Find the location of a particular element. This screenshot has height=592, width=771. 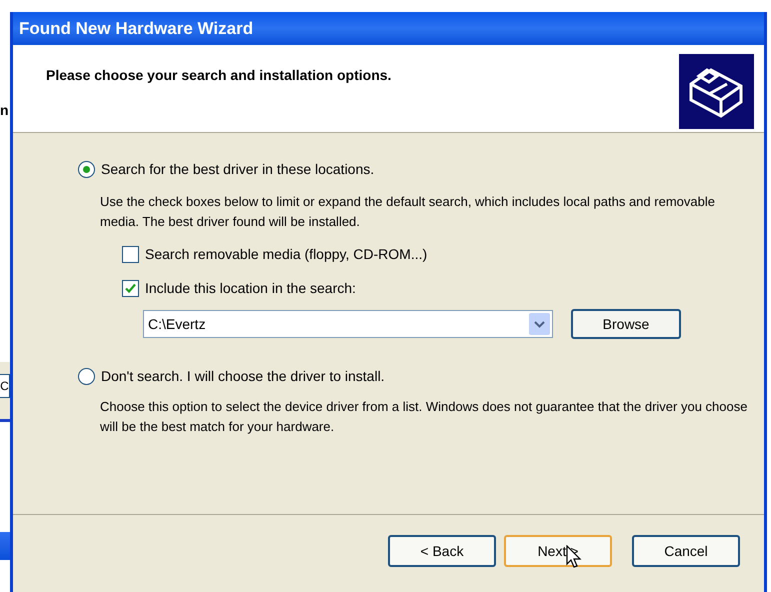

cursor-icon is located at coordinates (574, 557).